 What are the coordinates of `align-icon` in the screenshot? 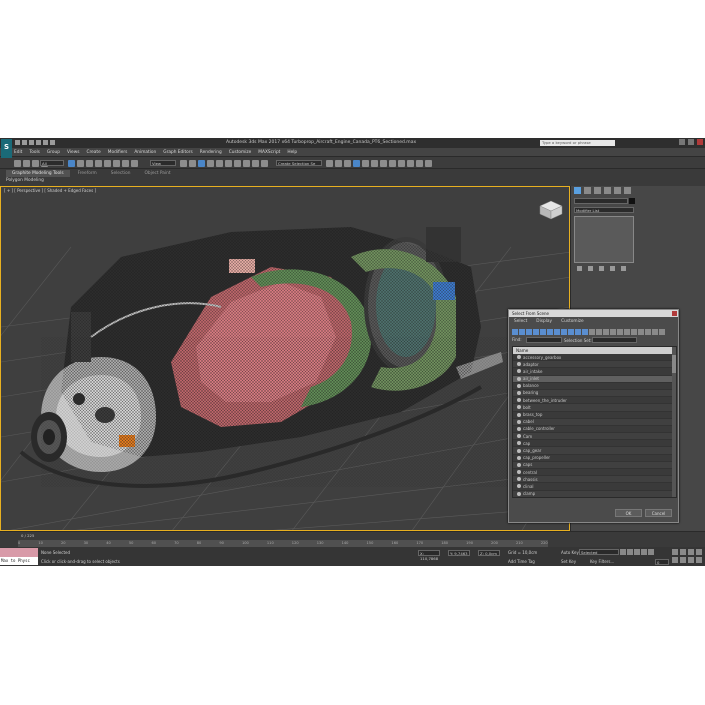 It's located at (264, 163).